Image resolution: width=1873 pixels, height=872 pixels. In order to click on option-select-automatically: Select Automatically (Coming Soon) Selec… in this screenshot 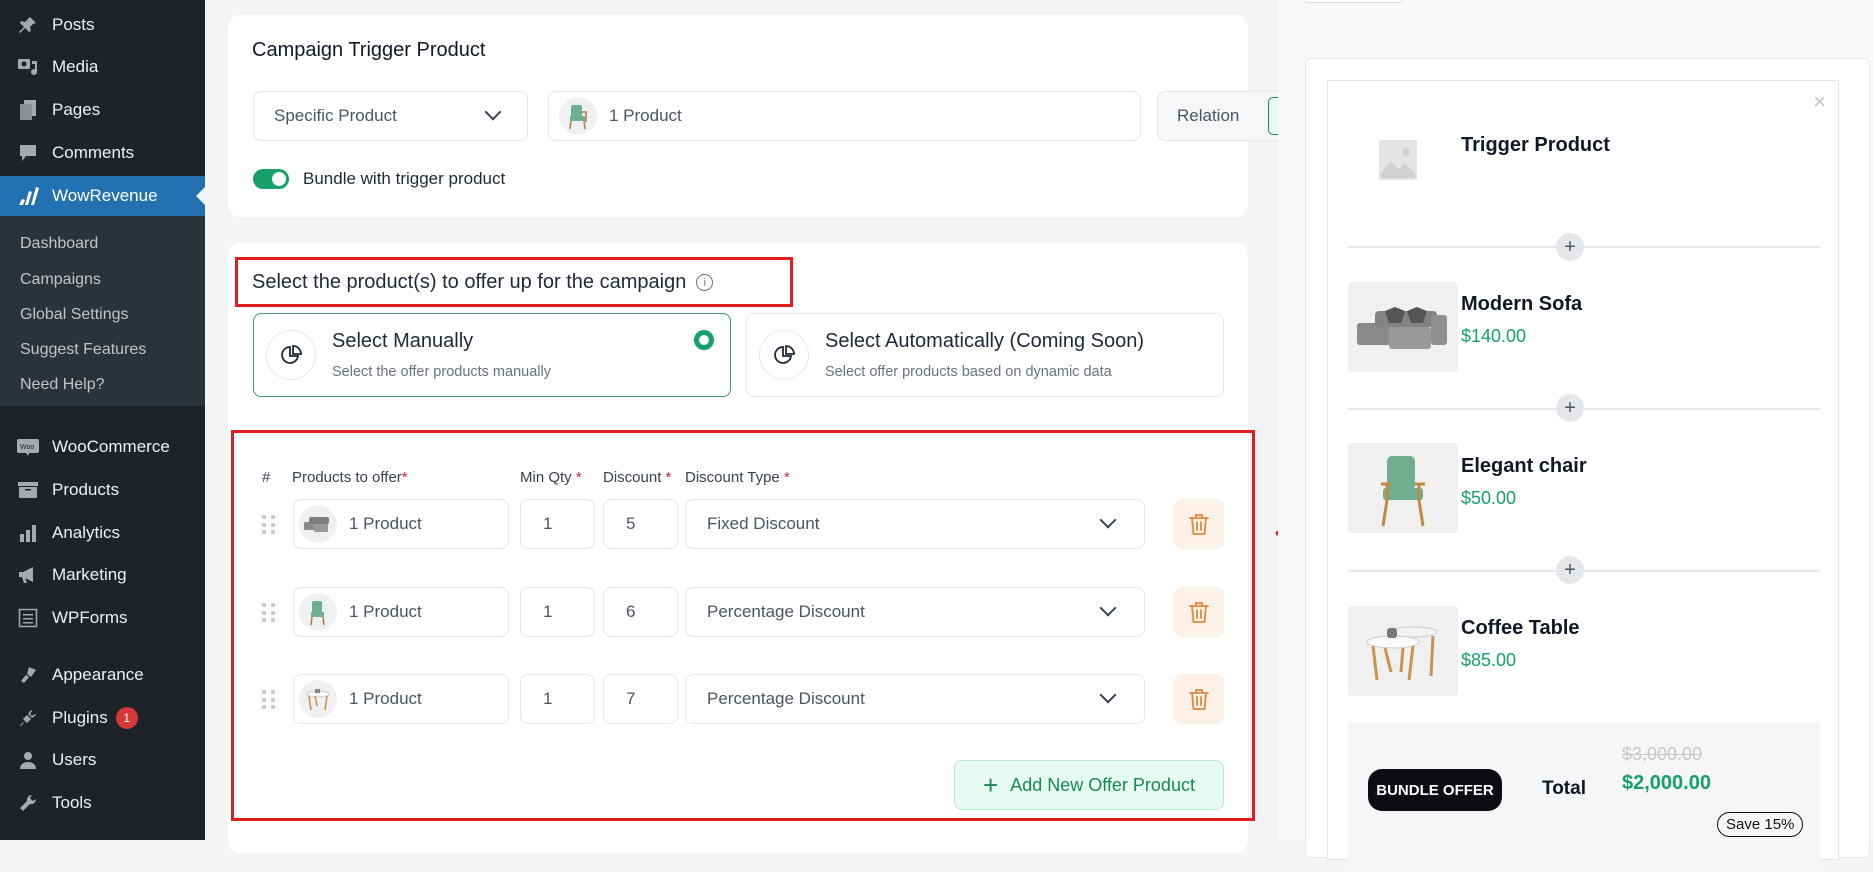, I will do `click(985, 355)`.